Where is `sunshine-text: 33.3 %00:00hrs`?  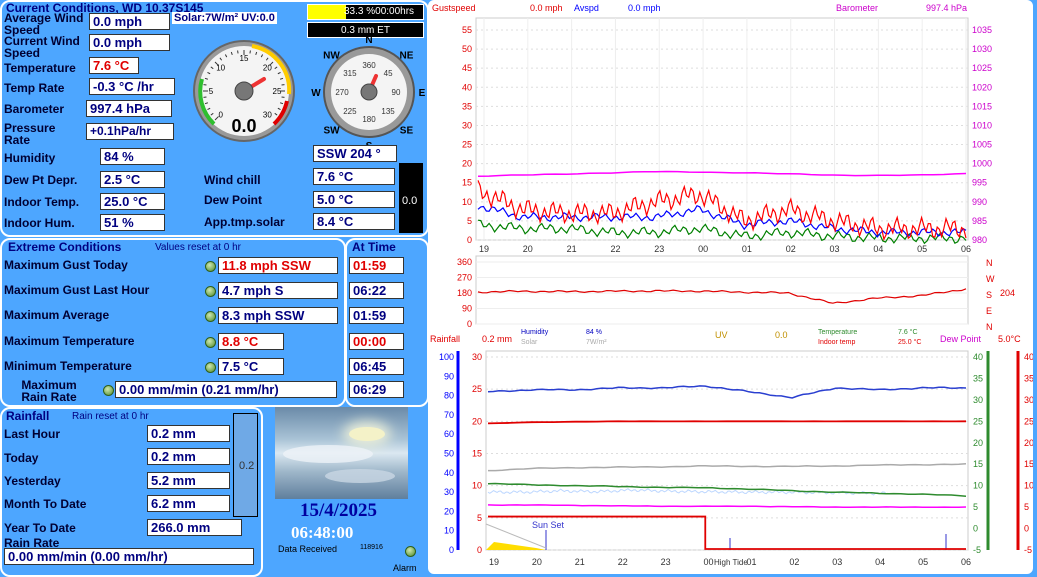
sunshine-text: 33.3 %00:00hrs is located at coordinates (379, 11).